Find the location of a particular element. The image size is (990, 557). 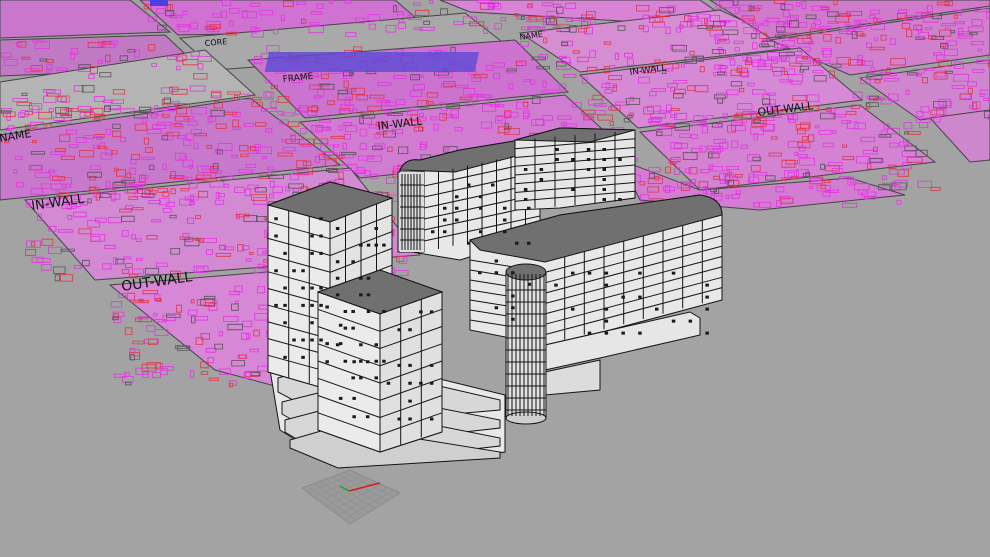

left-front-block is located at coordinates (380, 361).